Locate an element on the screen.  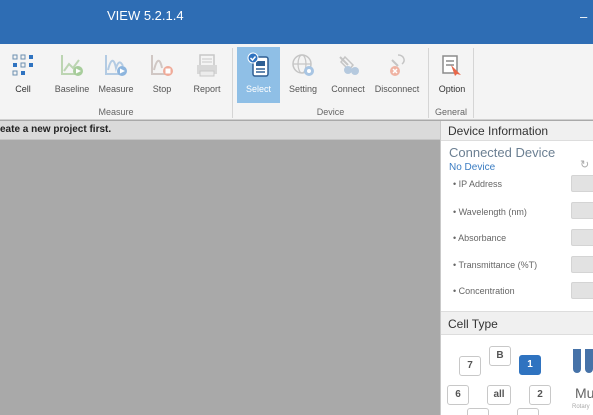
stop-button: Stop is located at coordinates (162, 75).